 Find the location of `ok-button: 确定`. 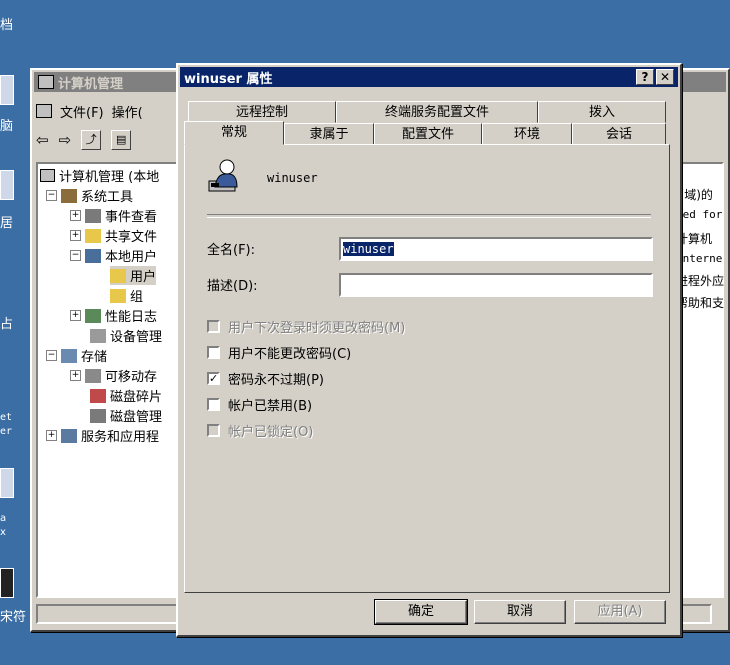

ok-button: 确定 is located at coordinates (421, 612).